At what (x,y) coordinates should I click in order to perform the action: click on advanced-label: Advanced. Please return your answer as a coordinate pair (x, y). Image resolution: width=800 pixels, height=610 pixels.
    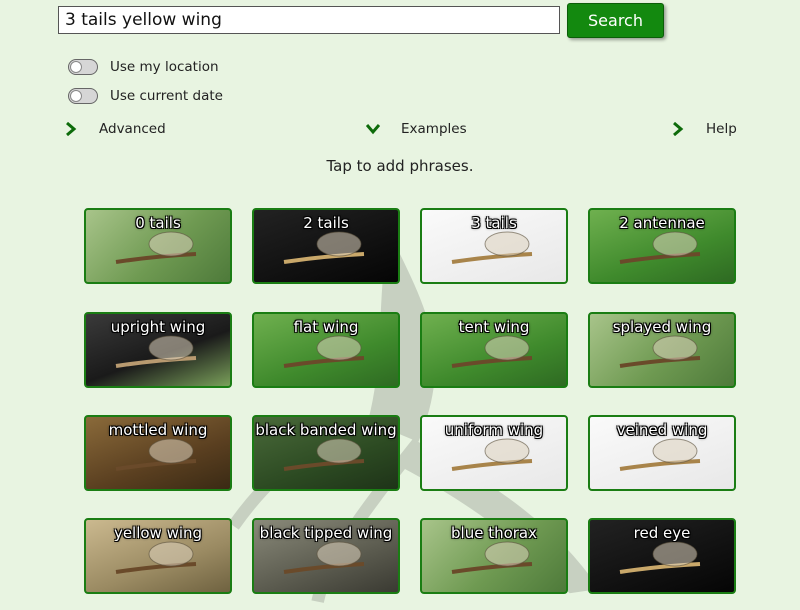
    Looking at the image, I should click on (132, 129).